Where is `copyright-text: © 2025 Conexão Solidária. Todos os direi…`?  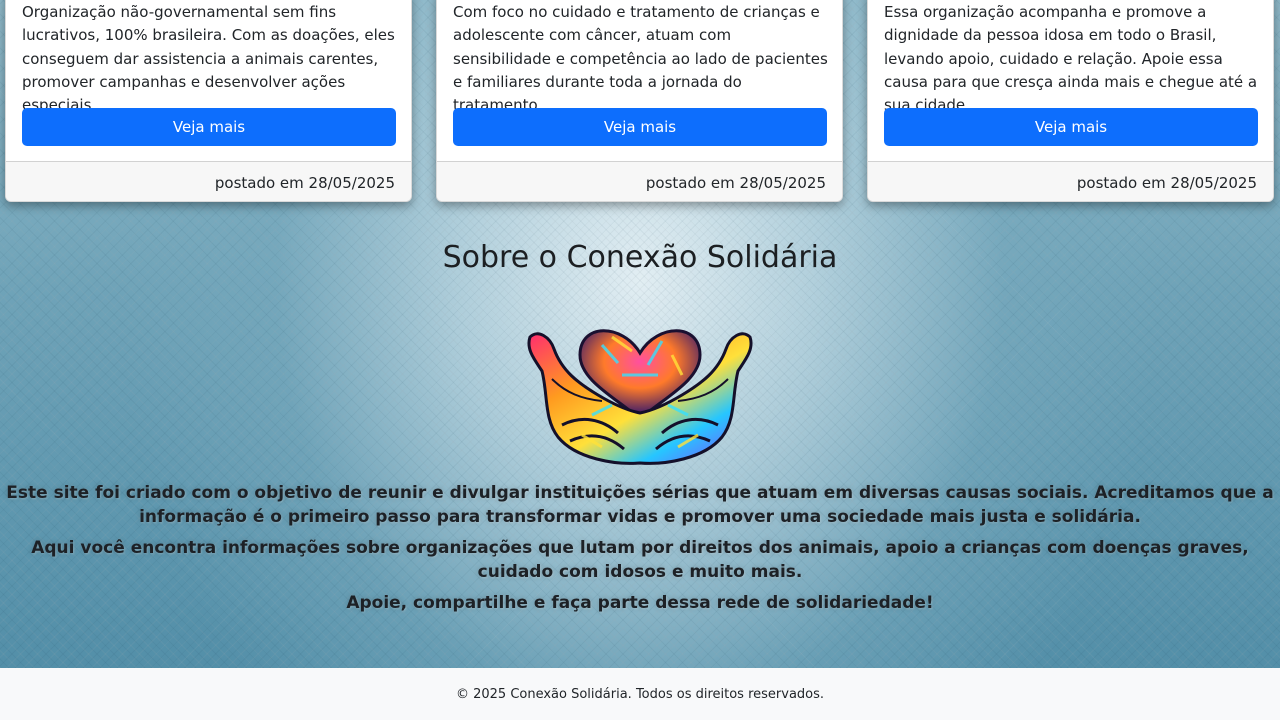
copyright-text: © 2025 Conexão Solidária. Todos os direi… is located at coordinates (640, 694).